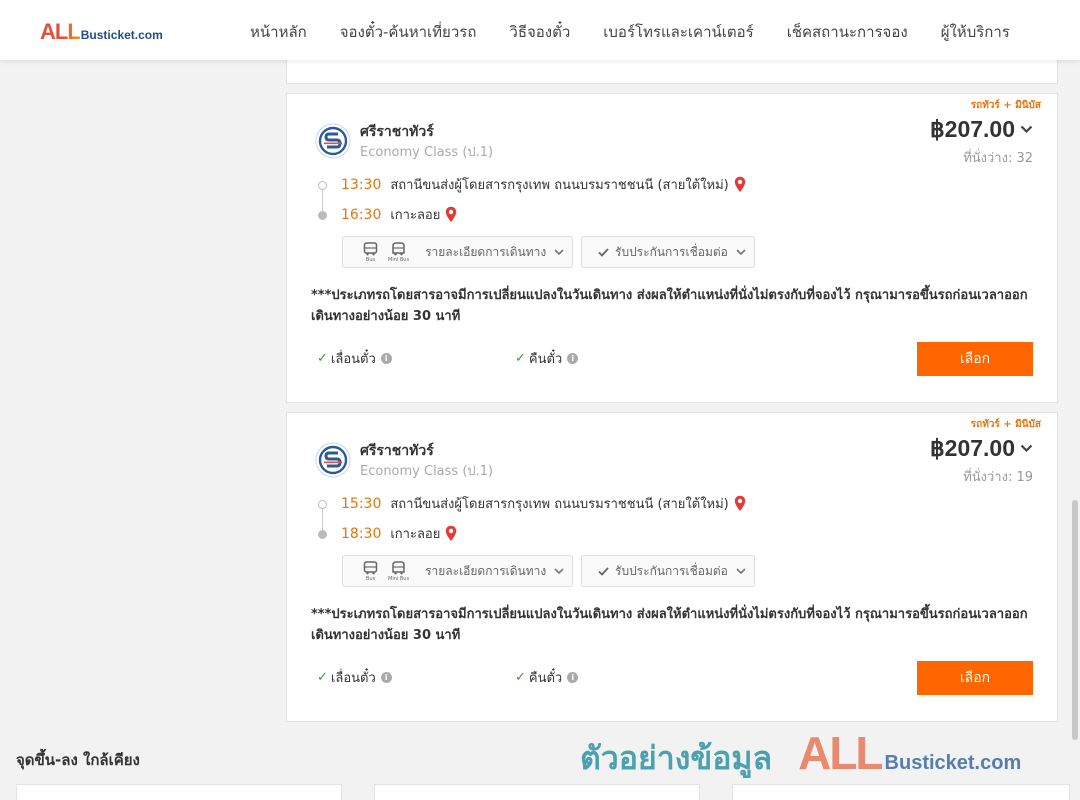 The height and width of the screenshot is (800, 1080). Describe the element at coordinates (278, 32) in the screenshot. I see `nav-home: หน้าหลัก` at that location.